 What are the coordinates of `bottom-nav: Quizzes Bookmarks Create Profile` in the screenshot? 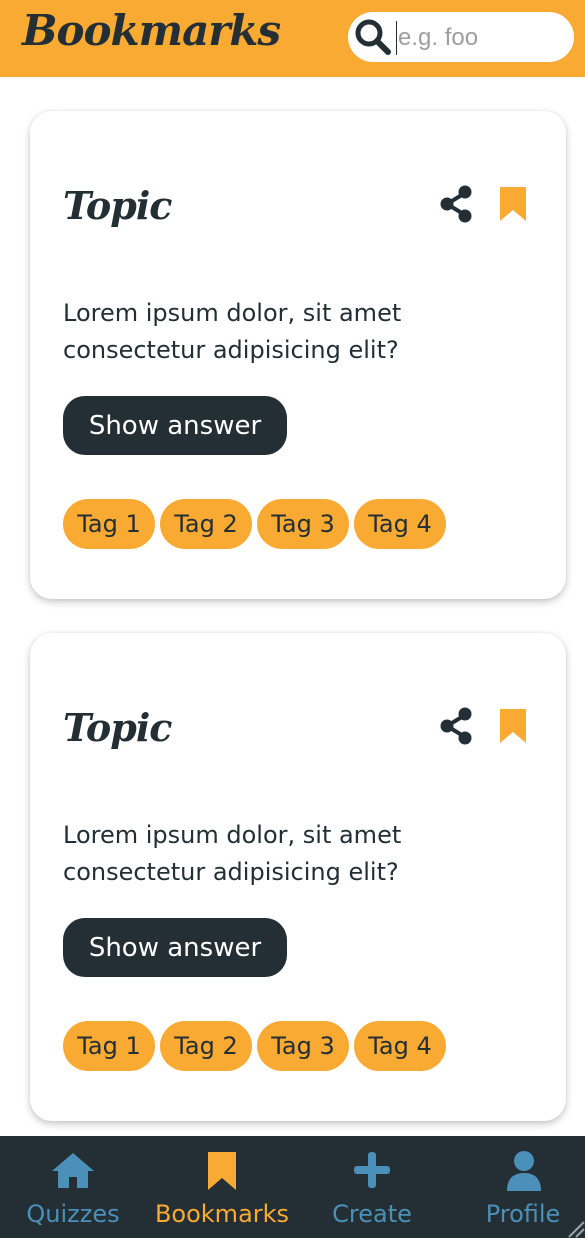 It's located at (292, 1187).